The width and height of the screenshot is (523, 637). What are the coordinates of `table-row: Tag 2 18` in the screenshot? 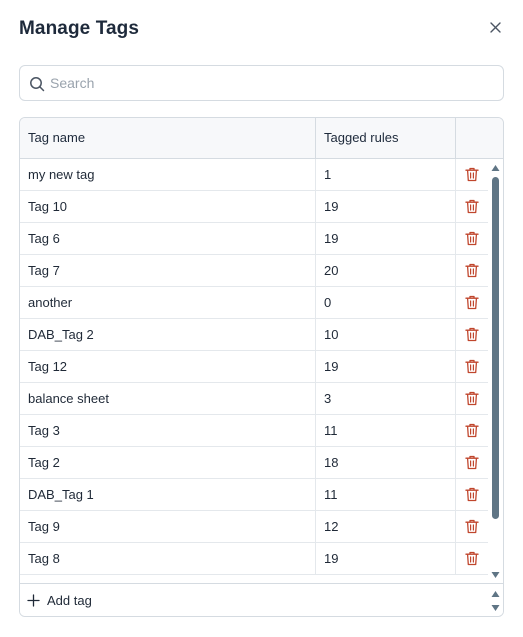 It's located at (254, 463).